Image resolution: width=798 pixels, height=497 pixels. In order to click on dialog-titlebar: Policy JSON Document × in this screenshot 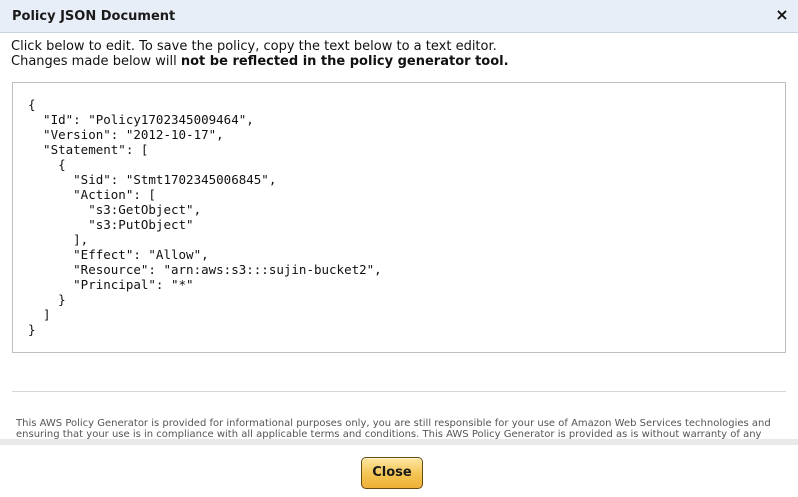, I will do `click(399, 16)`.